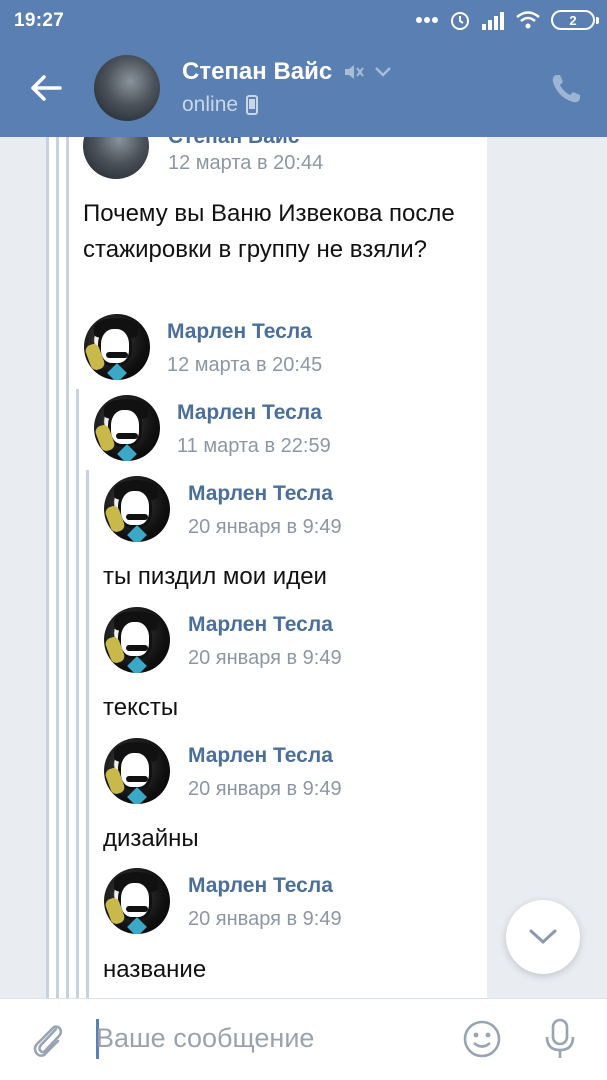 The image size is (607, 1080). I want to click on call-button, so click(566, 89).